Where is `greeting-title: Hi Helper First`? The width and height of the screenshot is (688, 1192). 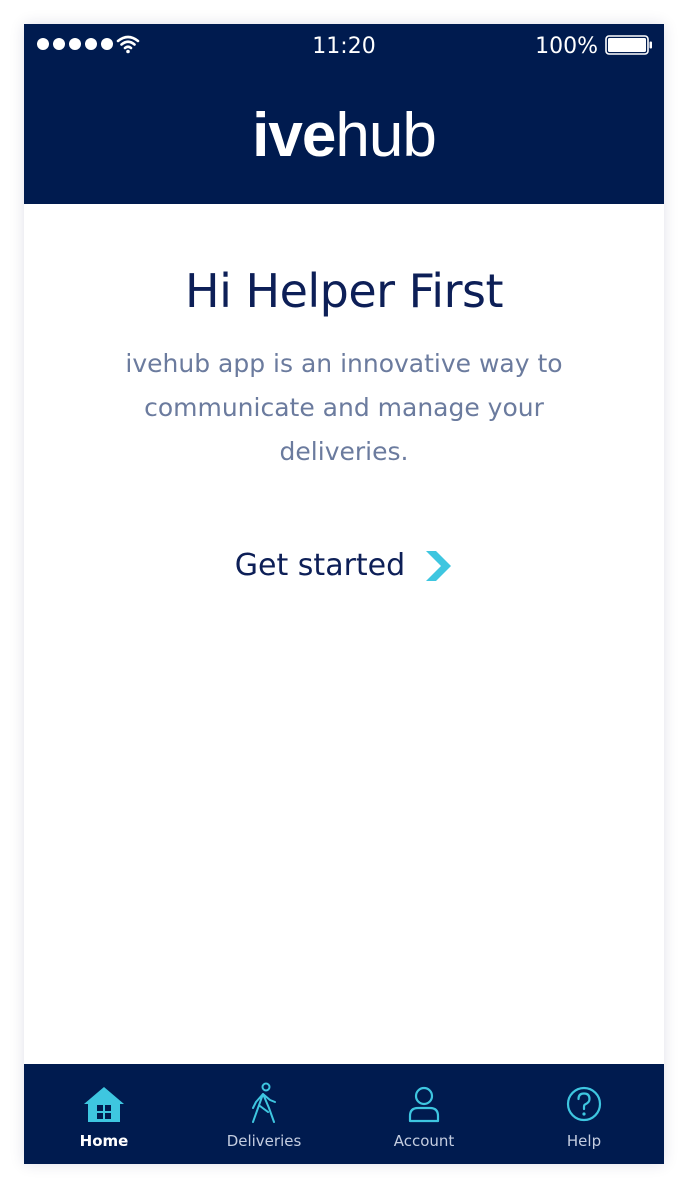 greeting-title: Hi Helper First is located at coordinates (344, 291).